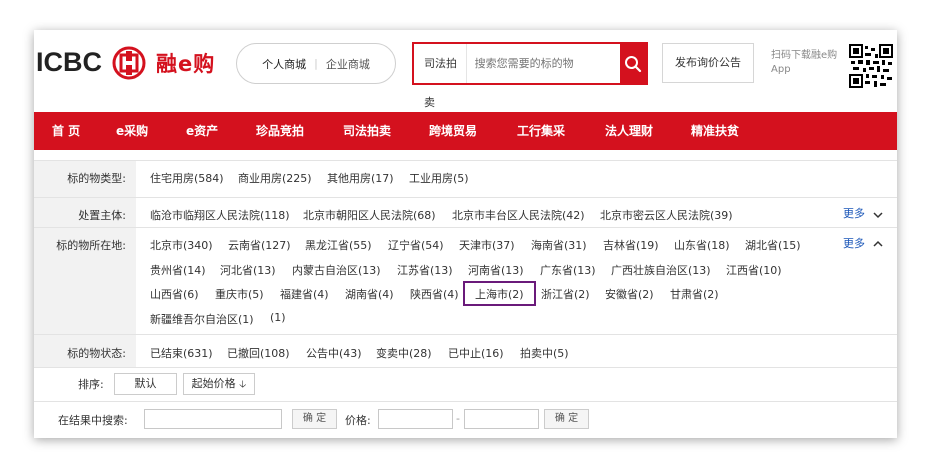 The width and height of the screenshot is (929, 468). What do you see at coordinates (666, 215) in the screenshot?
I see `filter-option: 北京市密云区人民法院(39)` at bounding box center [666, 215].